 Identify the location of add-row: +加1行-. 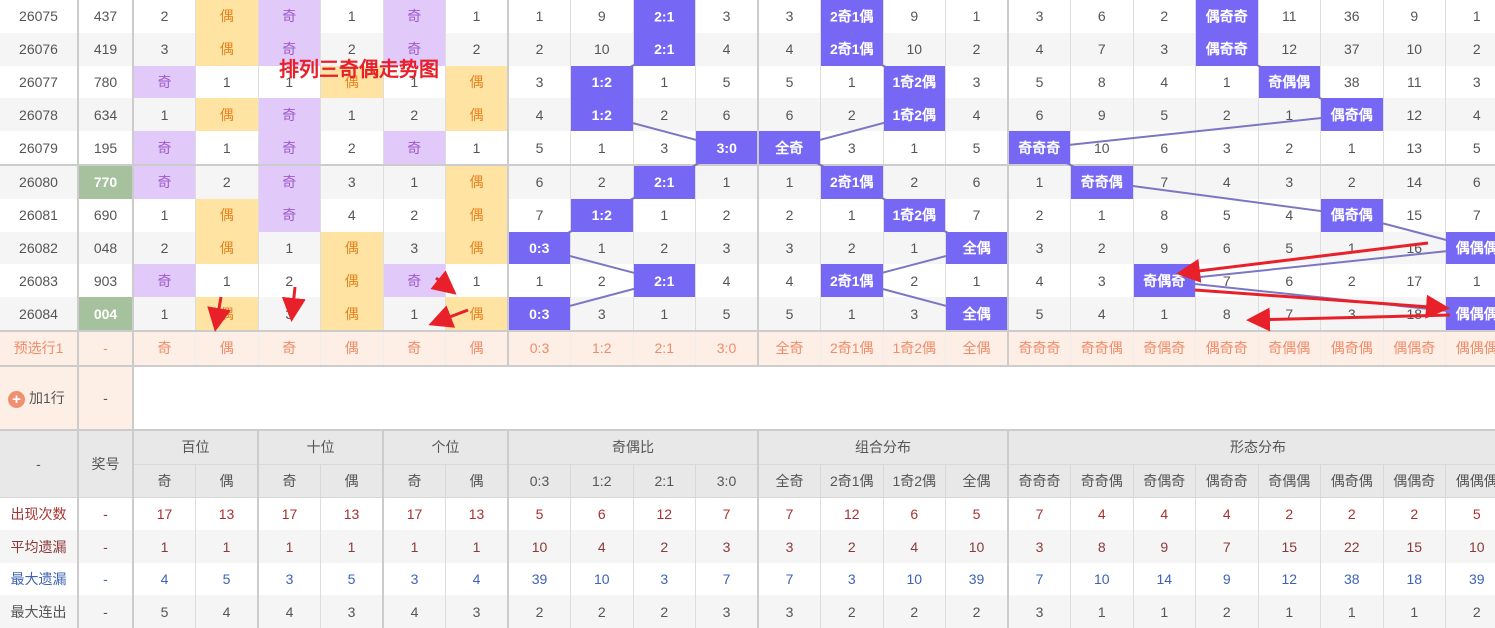
(747, 398).